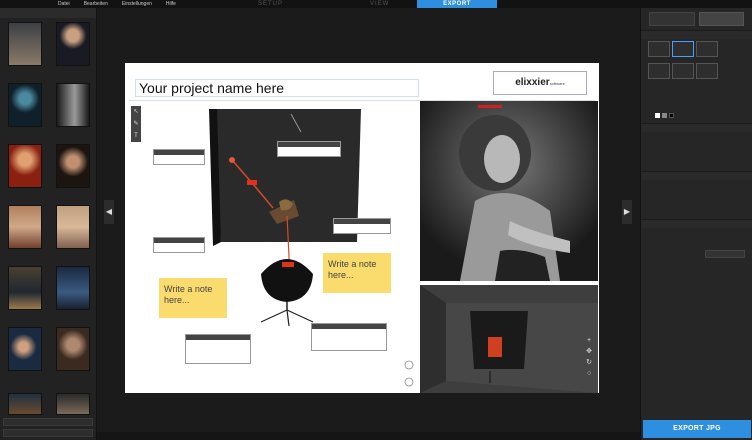  What do you see at coordinates (409, 365) in the screenshot?
I see `fit-view-icon` at bounding box center [409, 365].